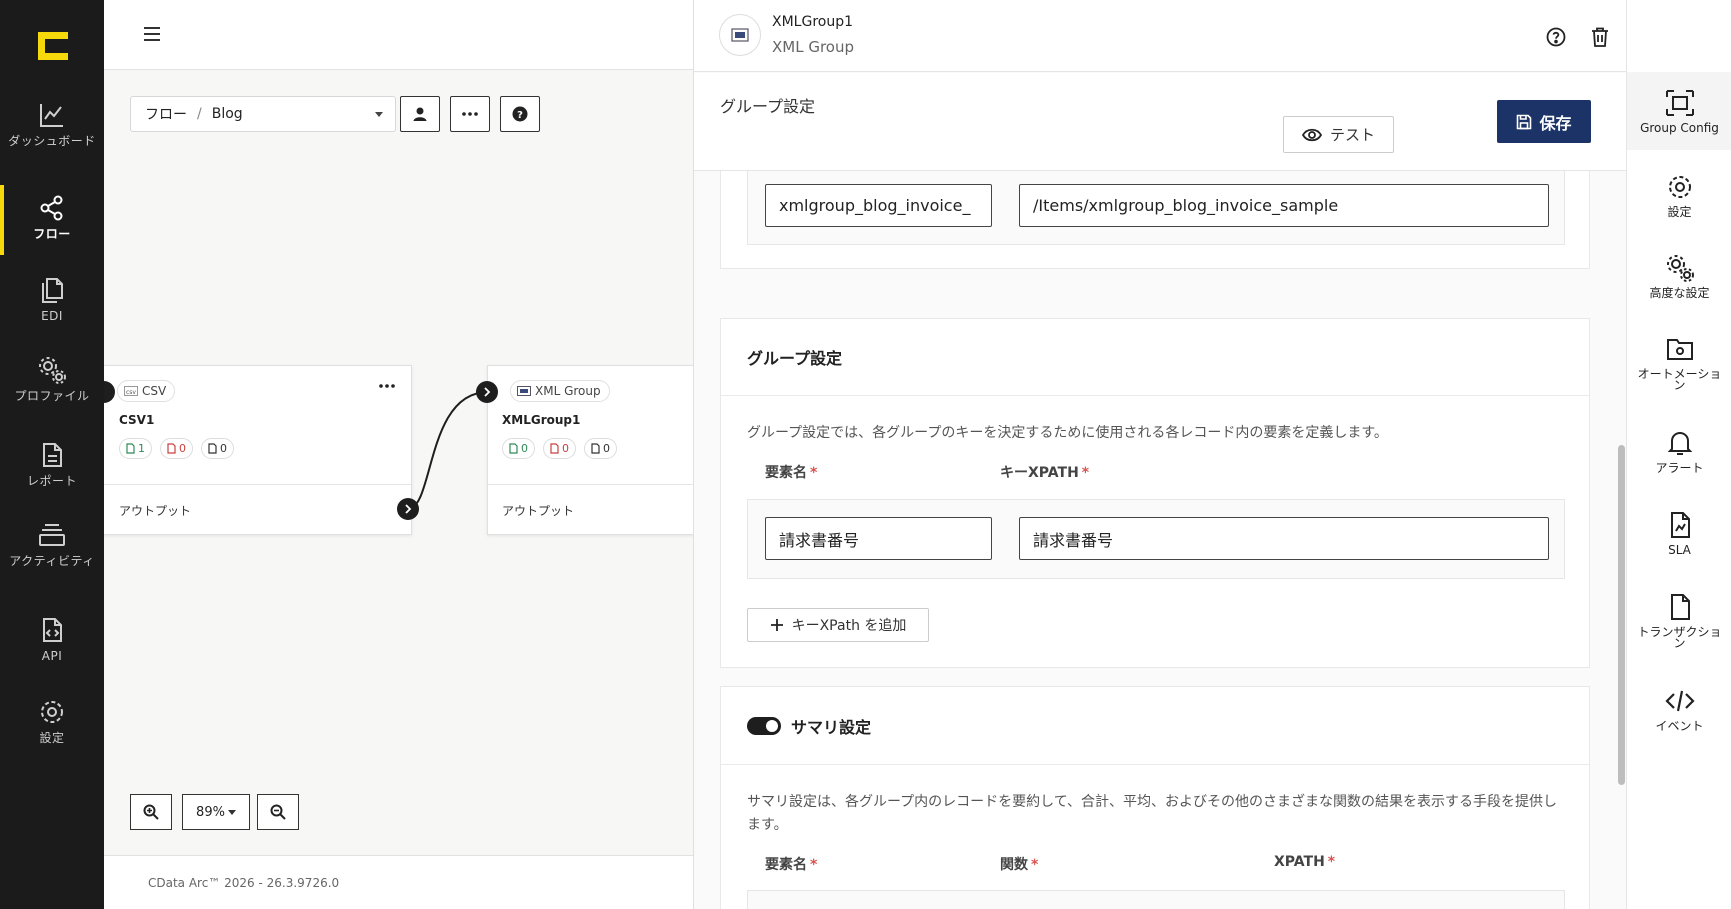  I want to click on nav-item-flow: フロー, so click(52, 216).